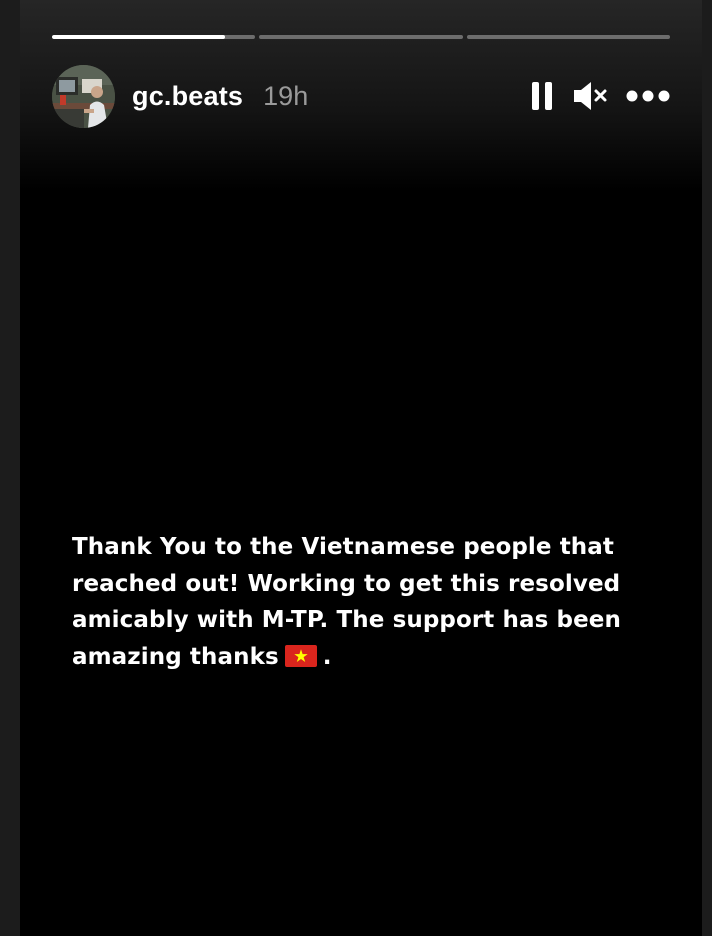  I want to click on story-controls, so click(600, 96).